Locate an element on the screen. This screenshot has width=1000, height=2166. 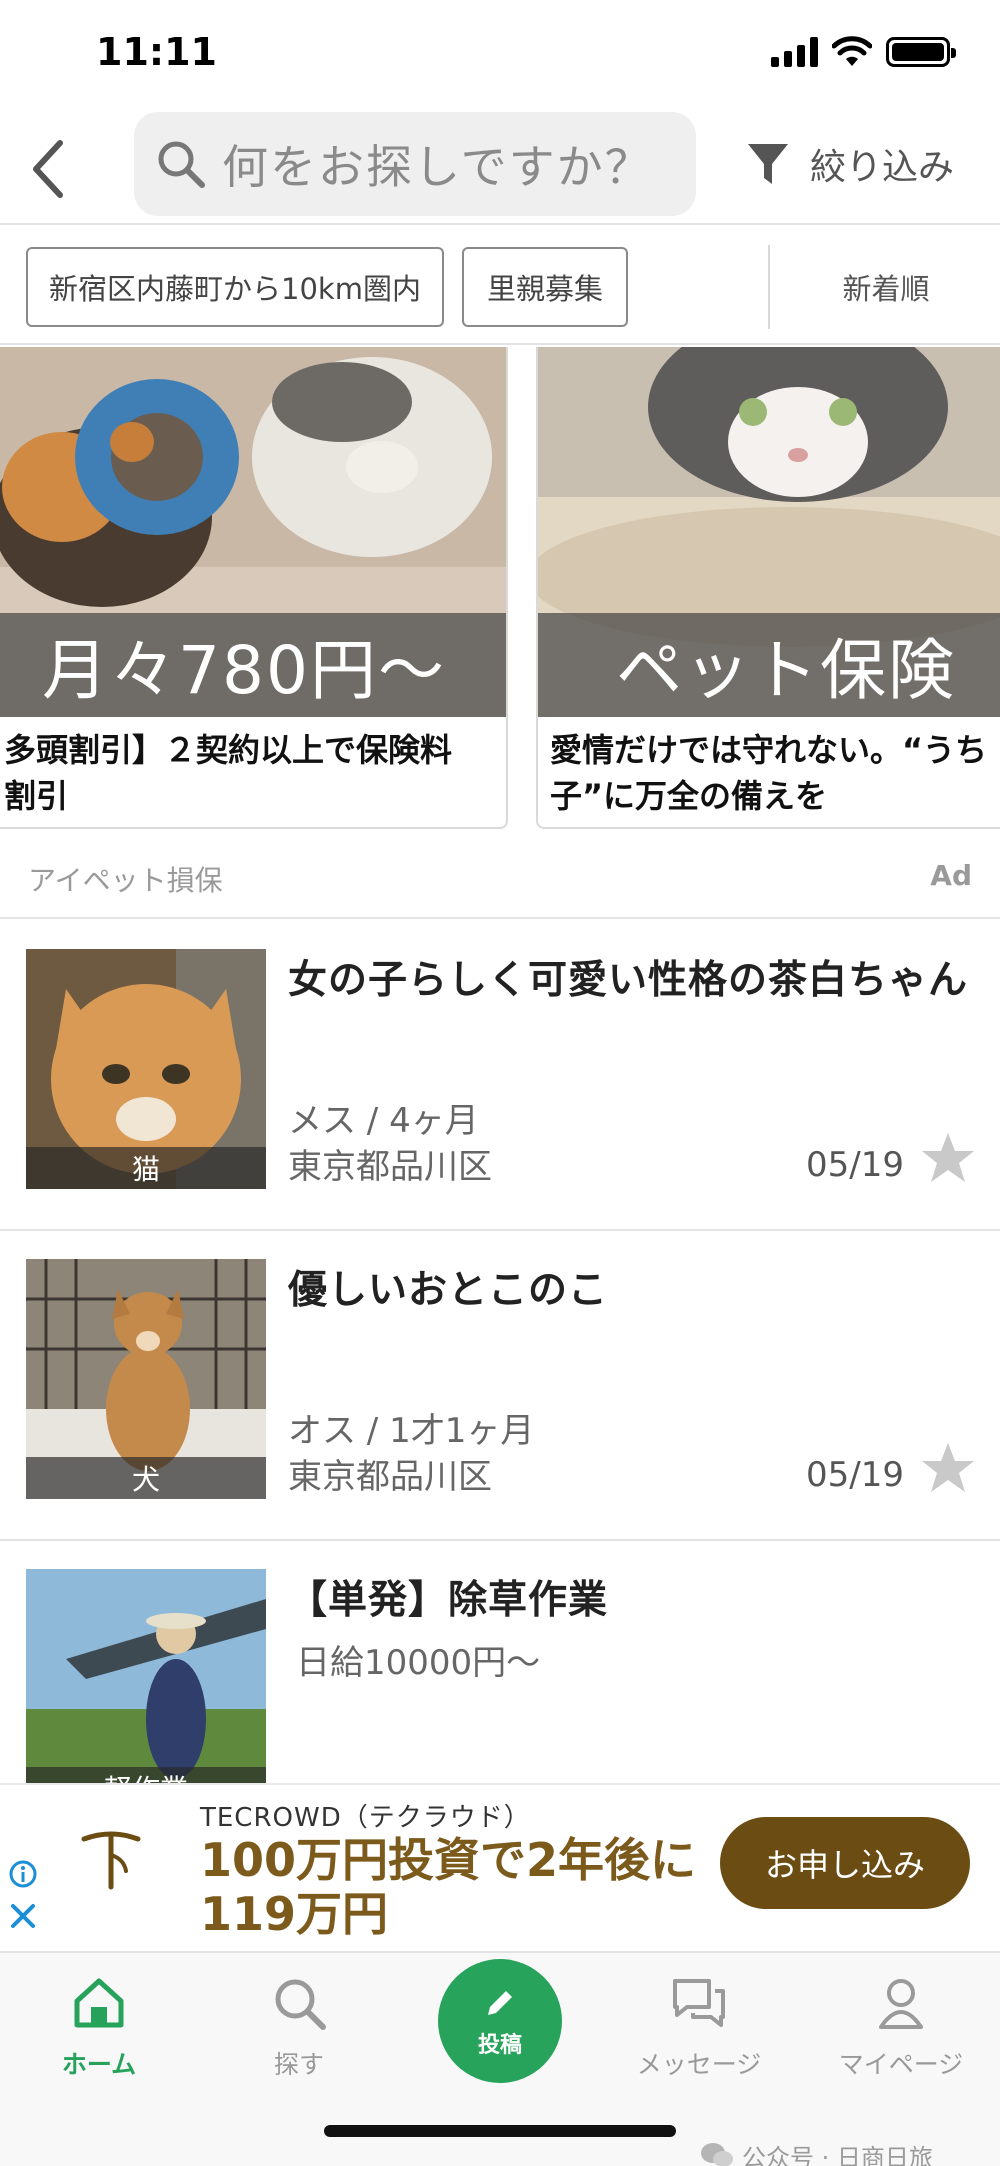
listing-info: メス / 4ヶ月 東京都品川区 is located at coordinates (390, 1144).